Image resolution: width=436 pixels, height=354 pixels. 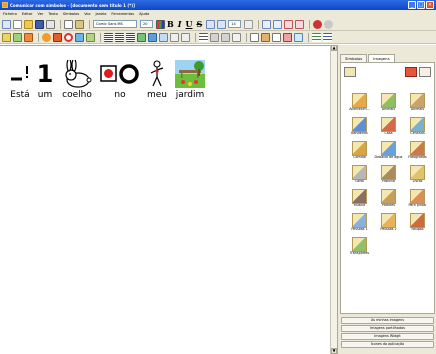 What do you see at coordinates (6, 24) in the screenshot?
I see `new-window-icon` at bounding box center [6, 24].